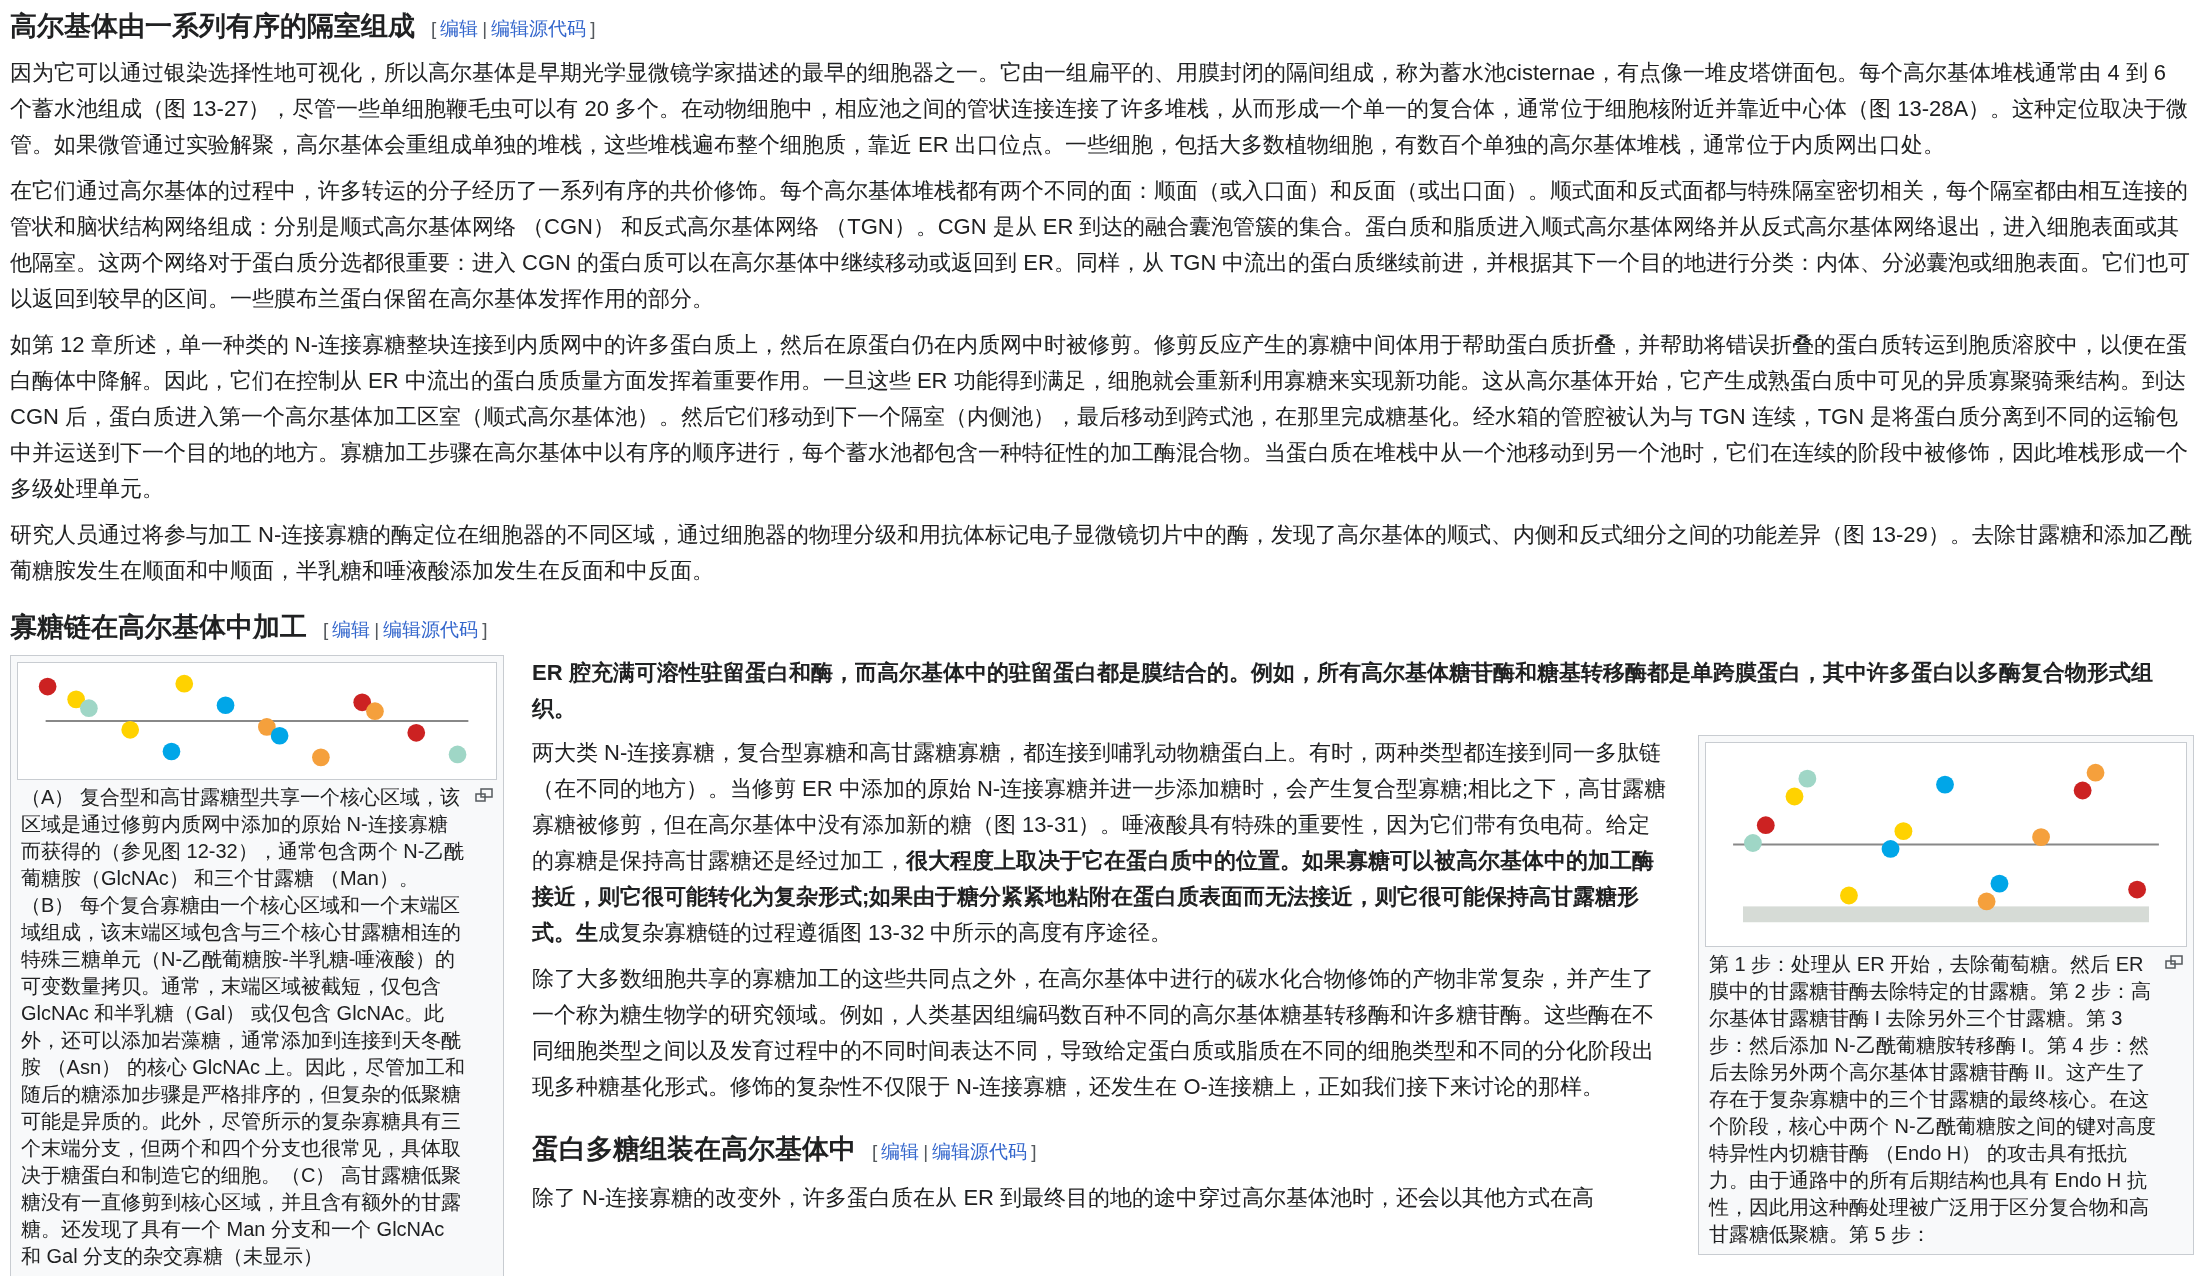 This screenshot has width=2204, height=1276. Describe the element at coordinates (1933, 1099) in the screenshot. I see `figure-caption: 第 1 步：处理从 ER 开始，去除葡萄糖。然后 ER 膜中的甘露糖苷酶去除特定的甘露糖。第 2 步：高尔基体甘露糖苷酶 I 去除另外三个甘露糖。第 3 步：然后添加 N-乙酰葡糖胺转移酶 I。第 4 步：然后去除另外两个高尔基体甘露糖苷酶 II。这产生了存在于复杂寡糖中的三个甘露糖的最终核心。在这个阶段，核心中两个 N-乙酰葡糖胺之间的键对高度特异性内切糖苷酶 （Endo H） 的攻击具有抵抗力。由于通路中的所有后期结构也具有 Endo H 抗性，因此用这种酶处理被广泛用于区分复合物和高甘露糖低聚糖。第 5 步：` at that location.